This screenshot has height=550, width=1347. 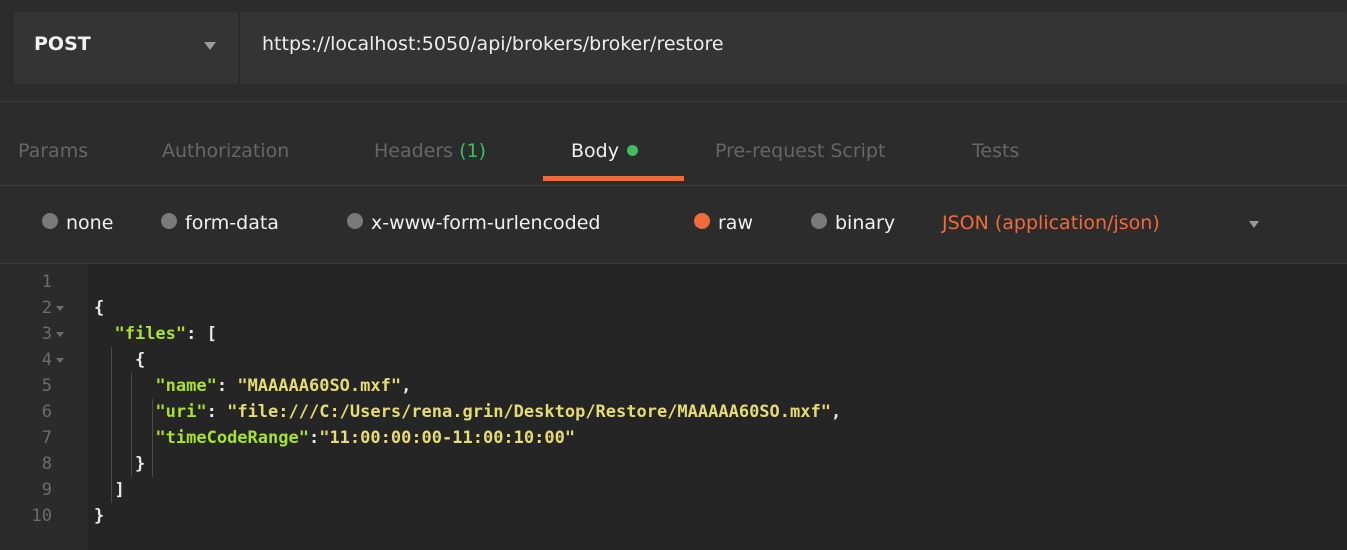 I want to click on tab-body: Body, so click(x=604, y=151).